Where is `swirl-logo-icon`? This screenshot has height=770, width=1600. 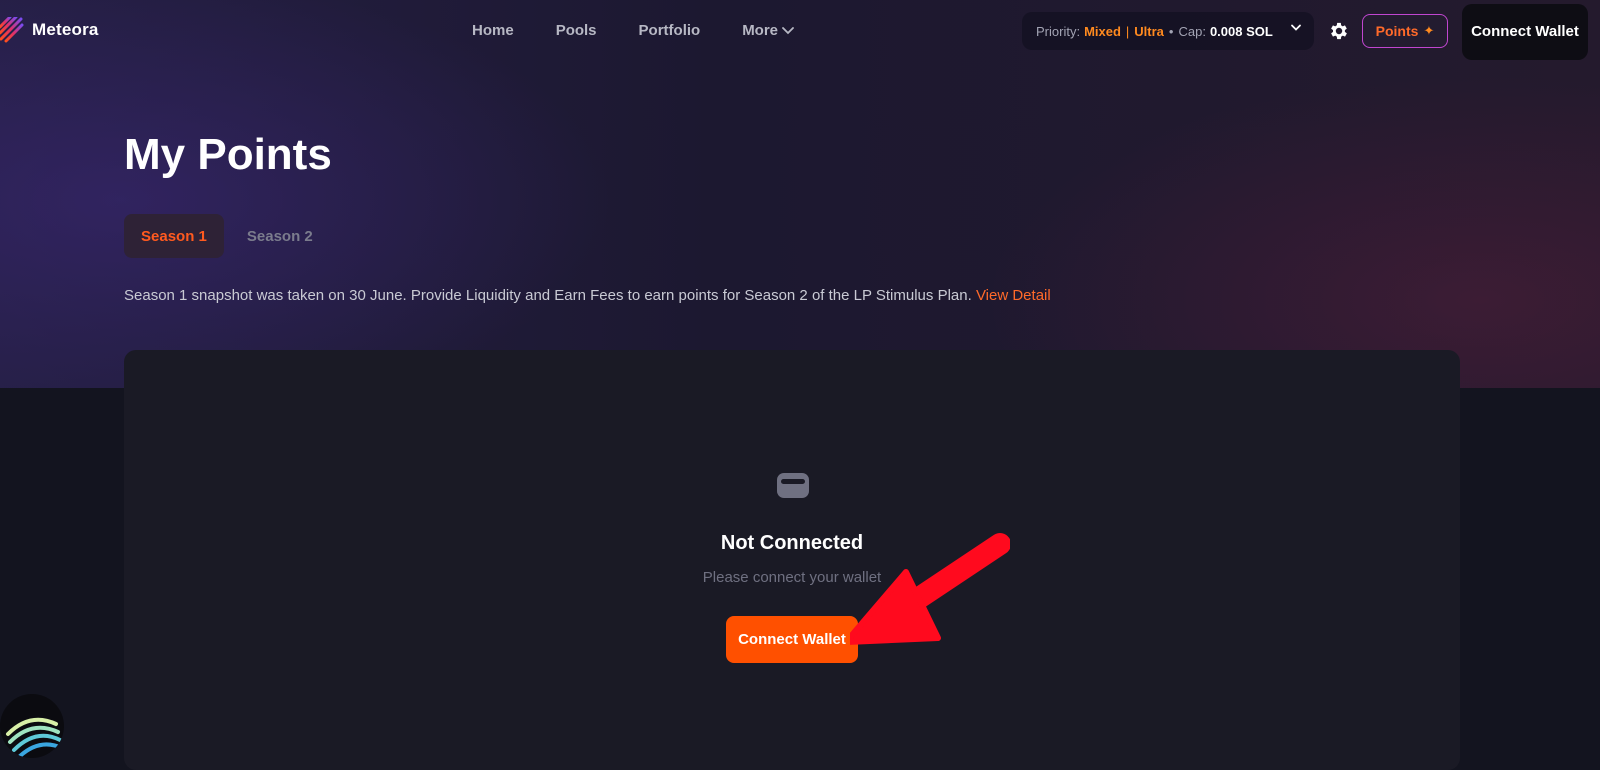 swirl-logo-icon is located at coordinates (35, 737).